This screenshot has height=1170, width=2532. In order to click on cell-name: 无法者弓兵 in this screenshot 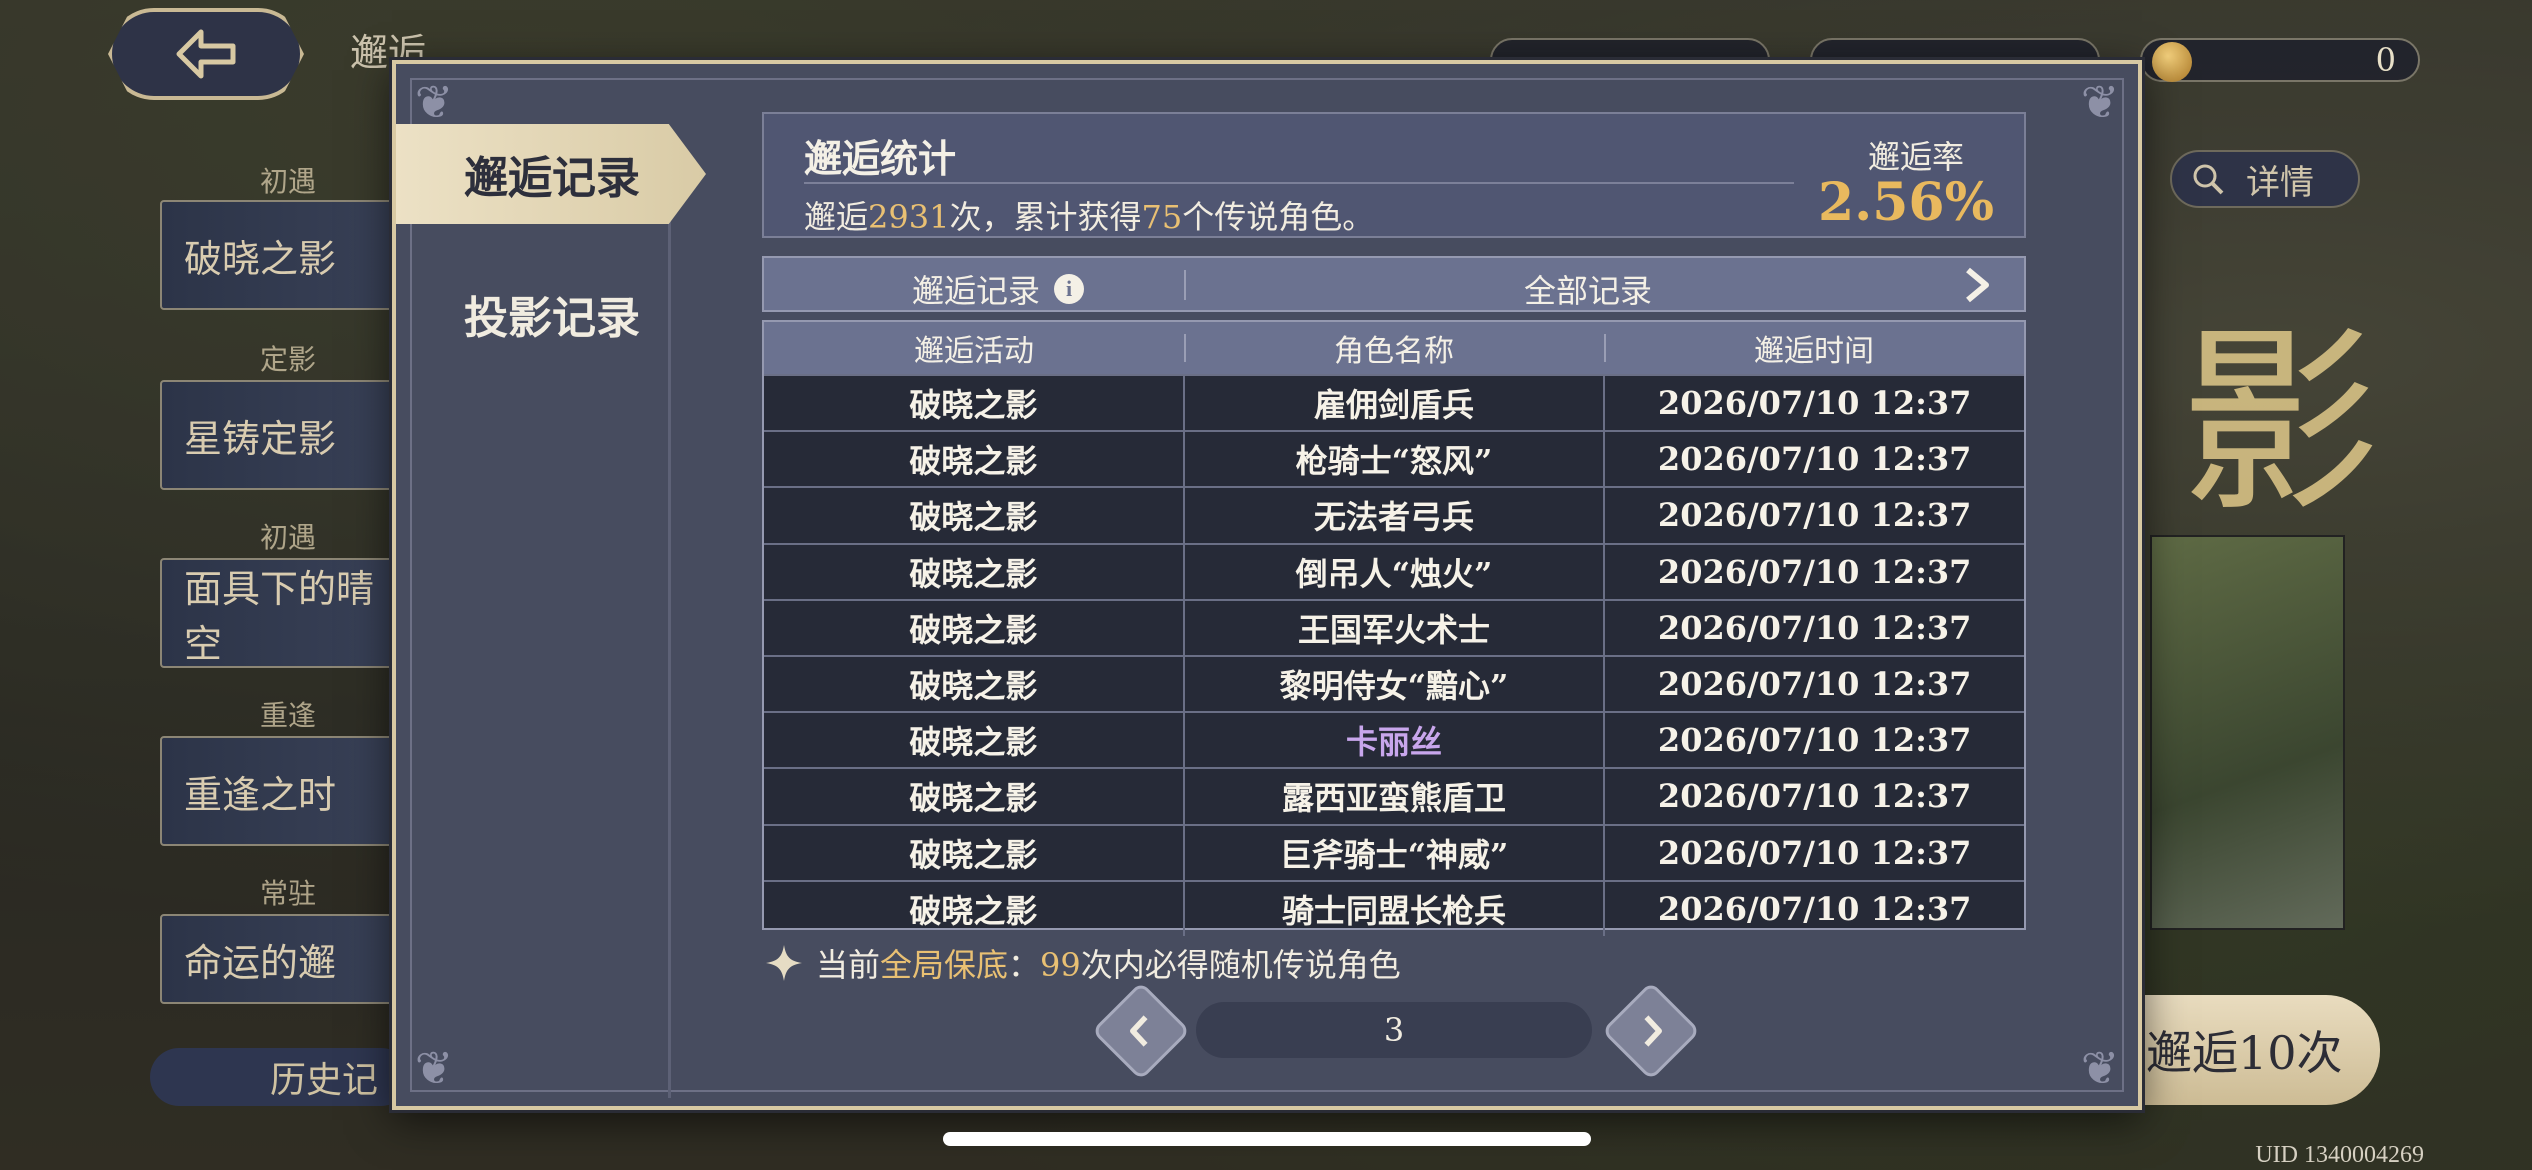, I will do `click(1393, 515)`.